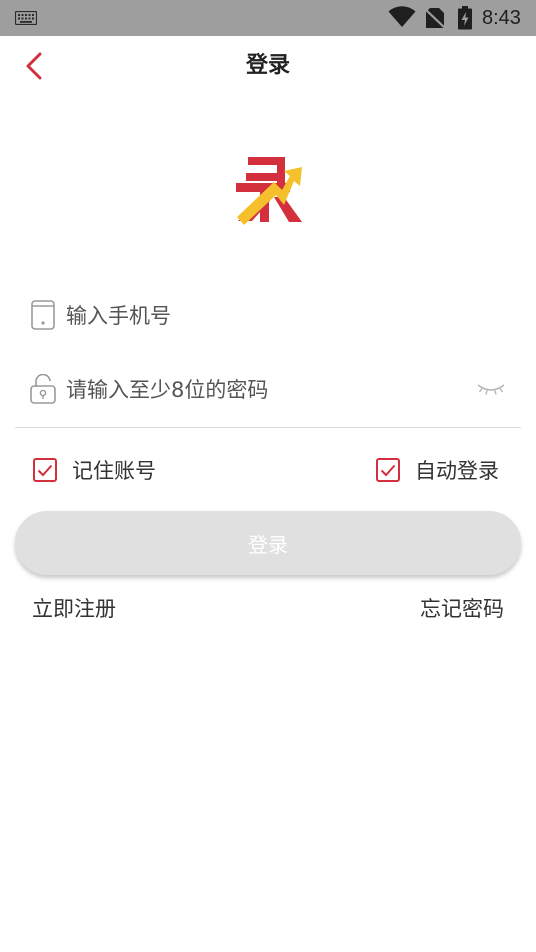 The height and width of the screenshot is (952, 536). I want to click on battery-charging-icon, so click(465, 18).